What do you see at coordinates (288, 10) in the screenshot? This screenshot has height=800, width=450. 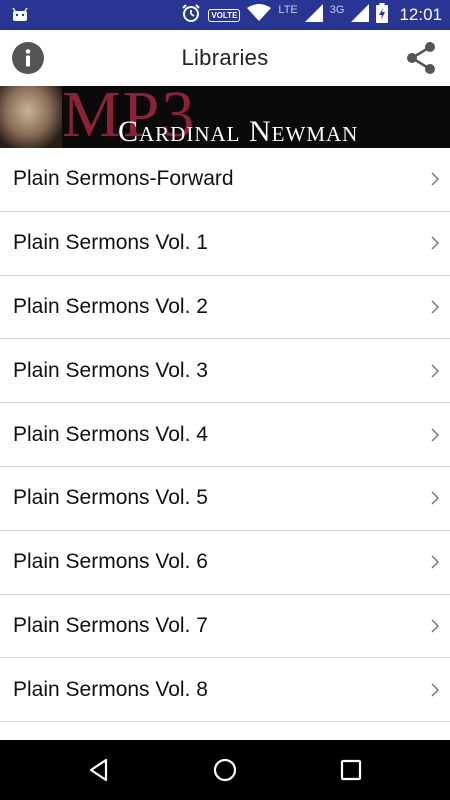 I see `network-type-lte: LTE` at bounding box center [288, 10].